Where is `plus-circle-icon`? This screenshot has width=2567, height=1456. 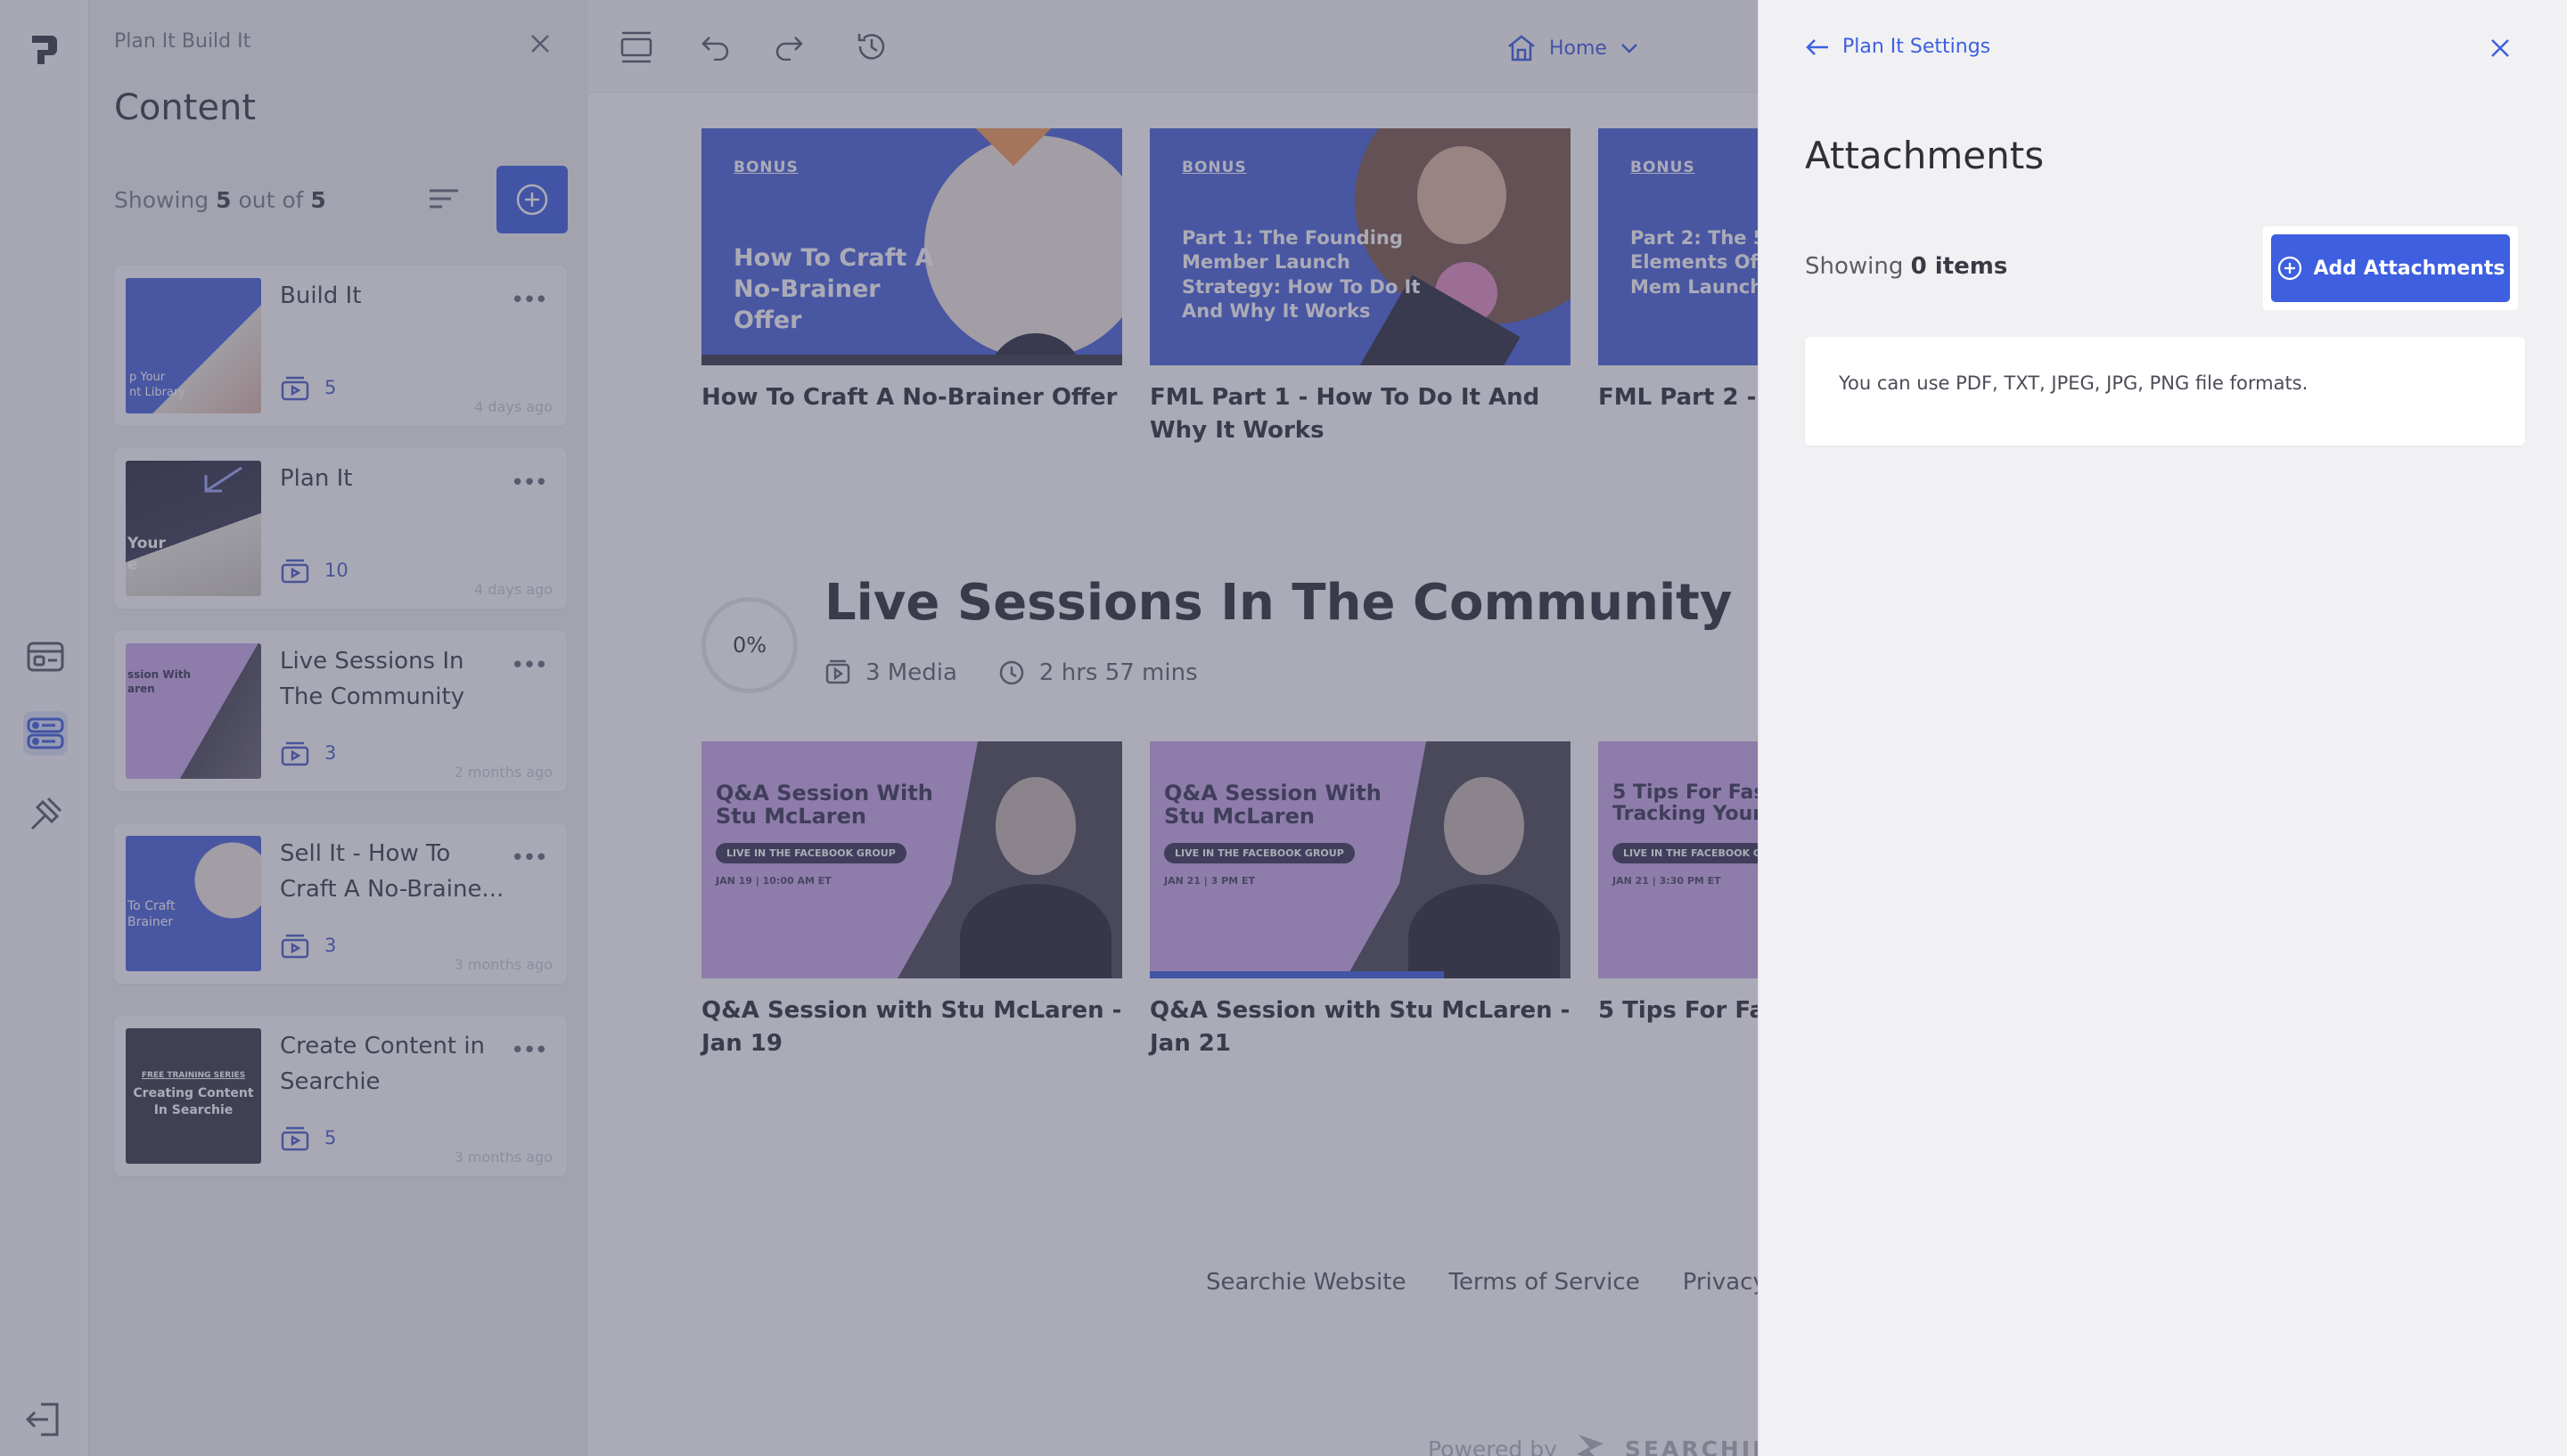
plus-circle-icon is located at coordinates (2289, 268).